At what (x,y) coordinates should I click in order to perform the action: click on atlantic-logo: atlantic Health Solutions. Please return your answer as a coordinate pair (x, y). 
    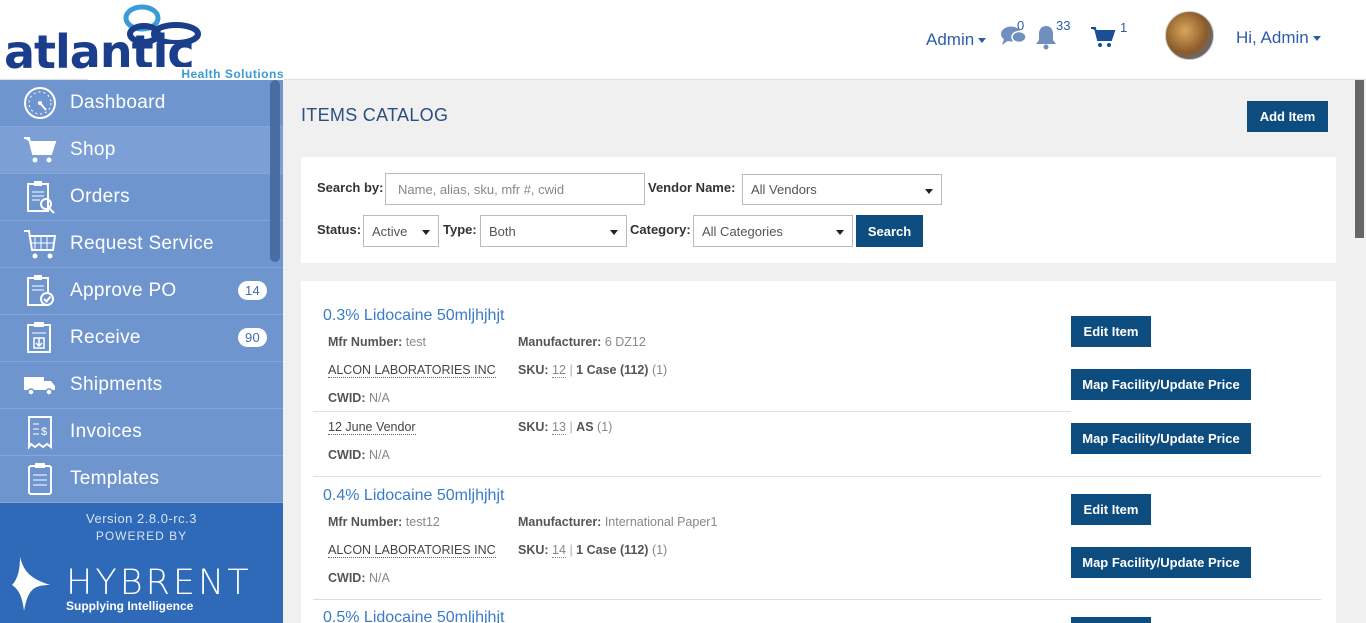
    Looking at the image, I should click on (144, 42).